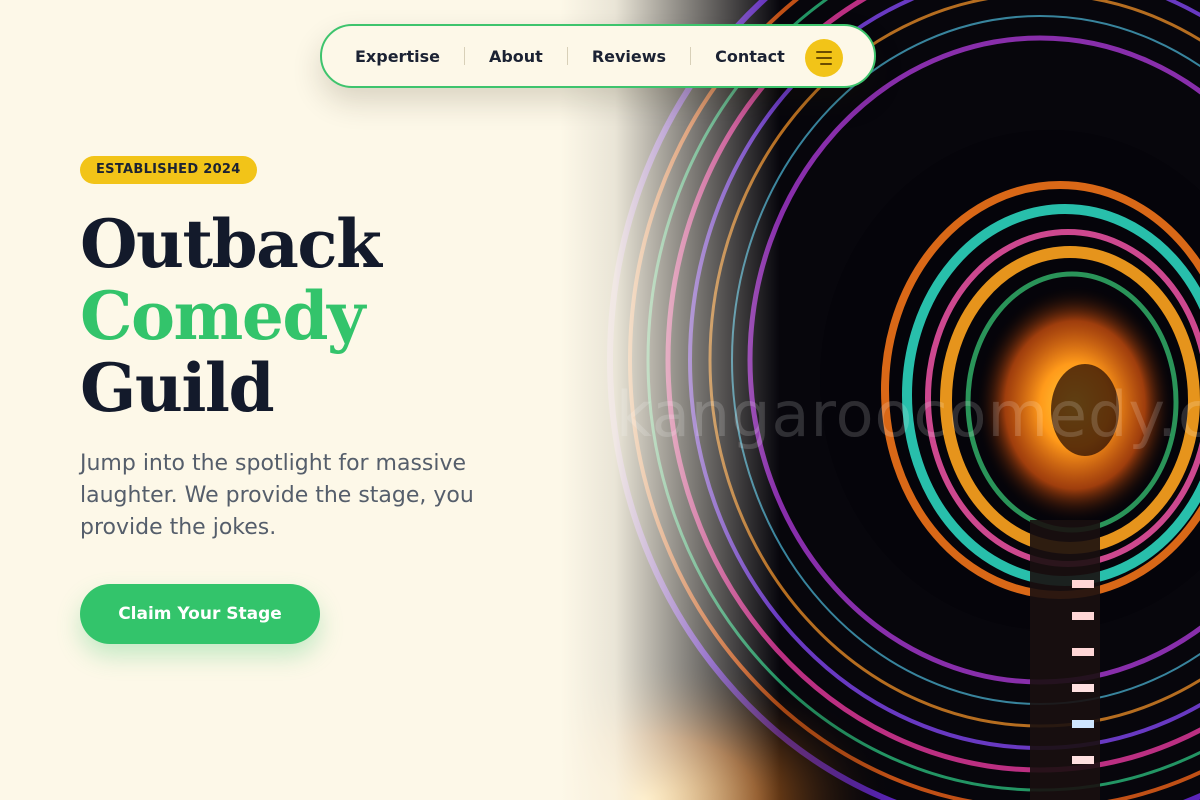 This screenshot has width=1200, height=800. I want to click on hero-title-line-2: Comedy, so click(222, 316).